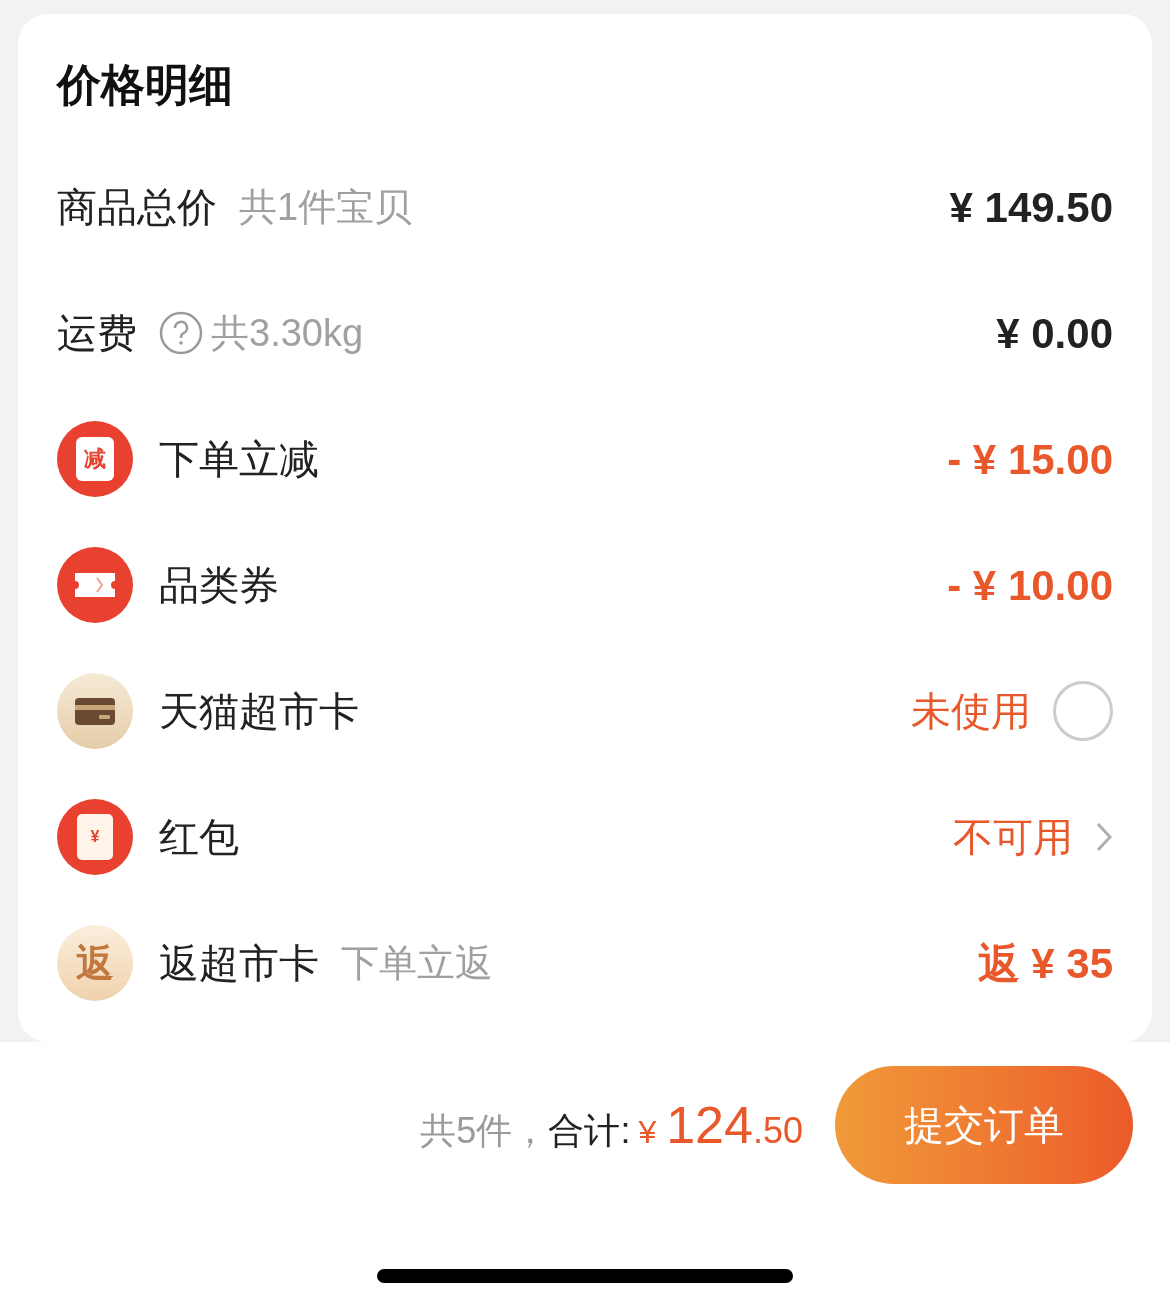  I want to click on row-note: 下单立返, so click(417, 963).